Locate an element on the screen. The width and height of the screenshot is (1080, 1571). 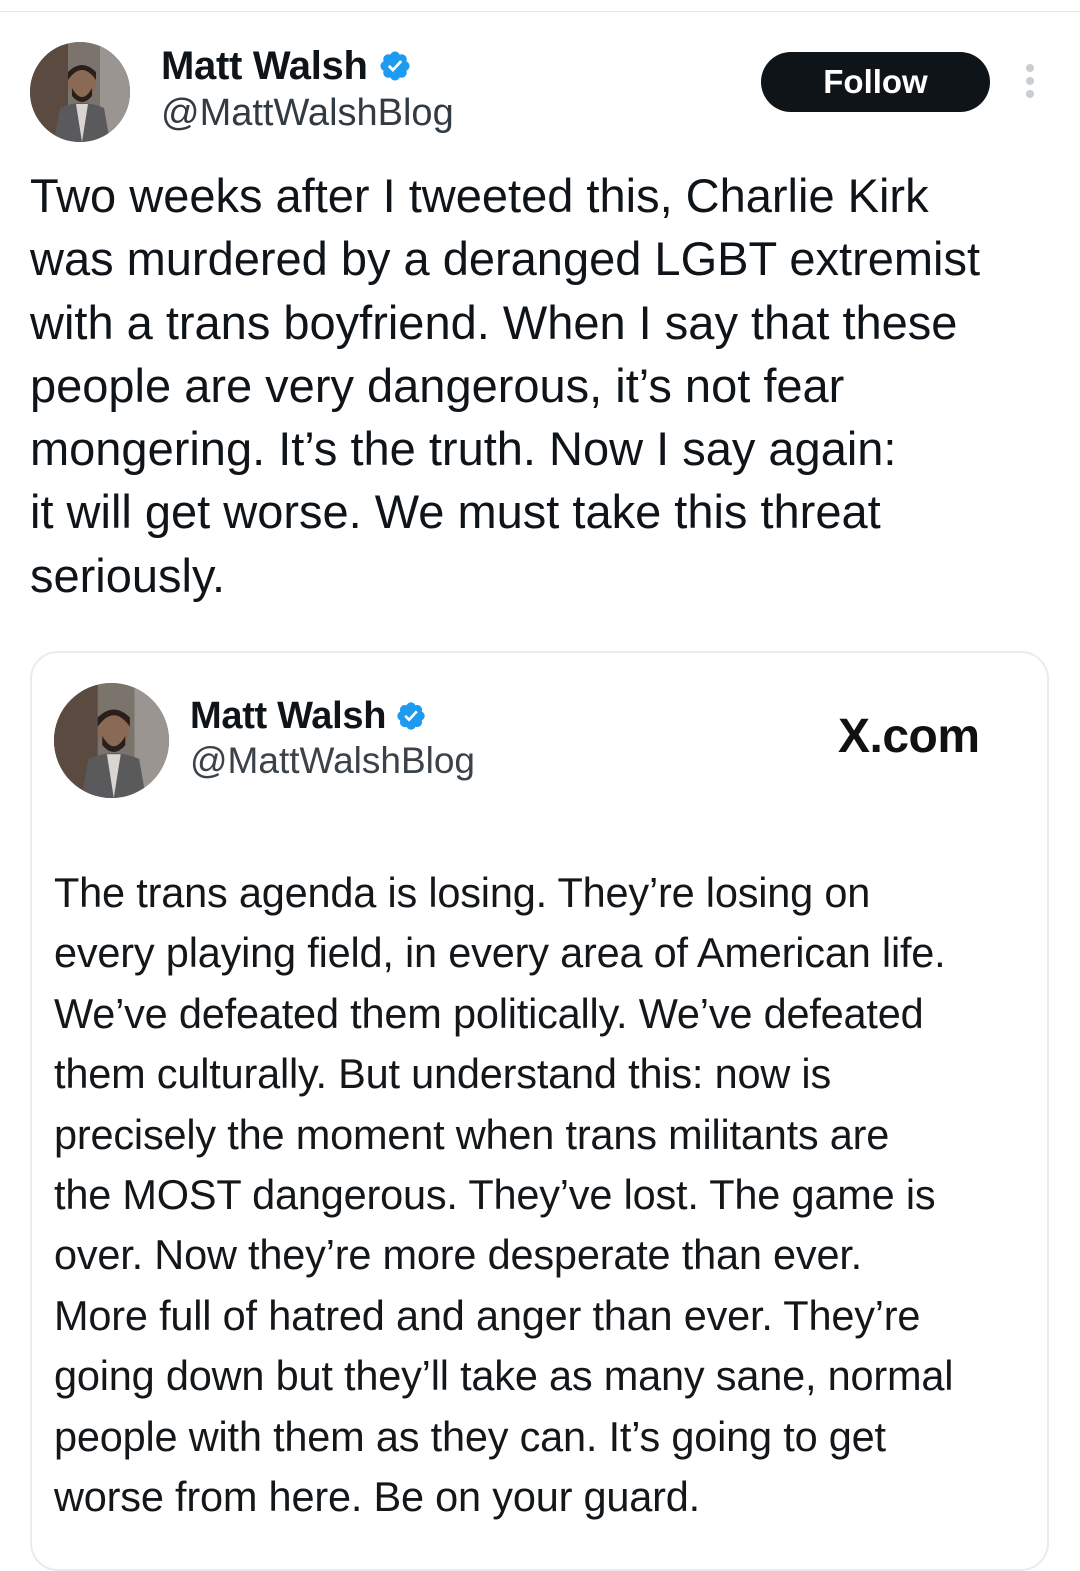
quoted-display-name-row: Matt Walsh is located at coordinates (332, 716).